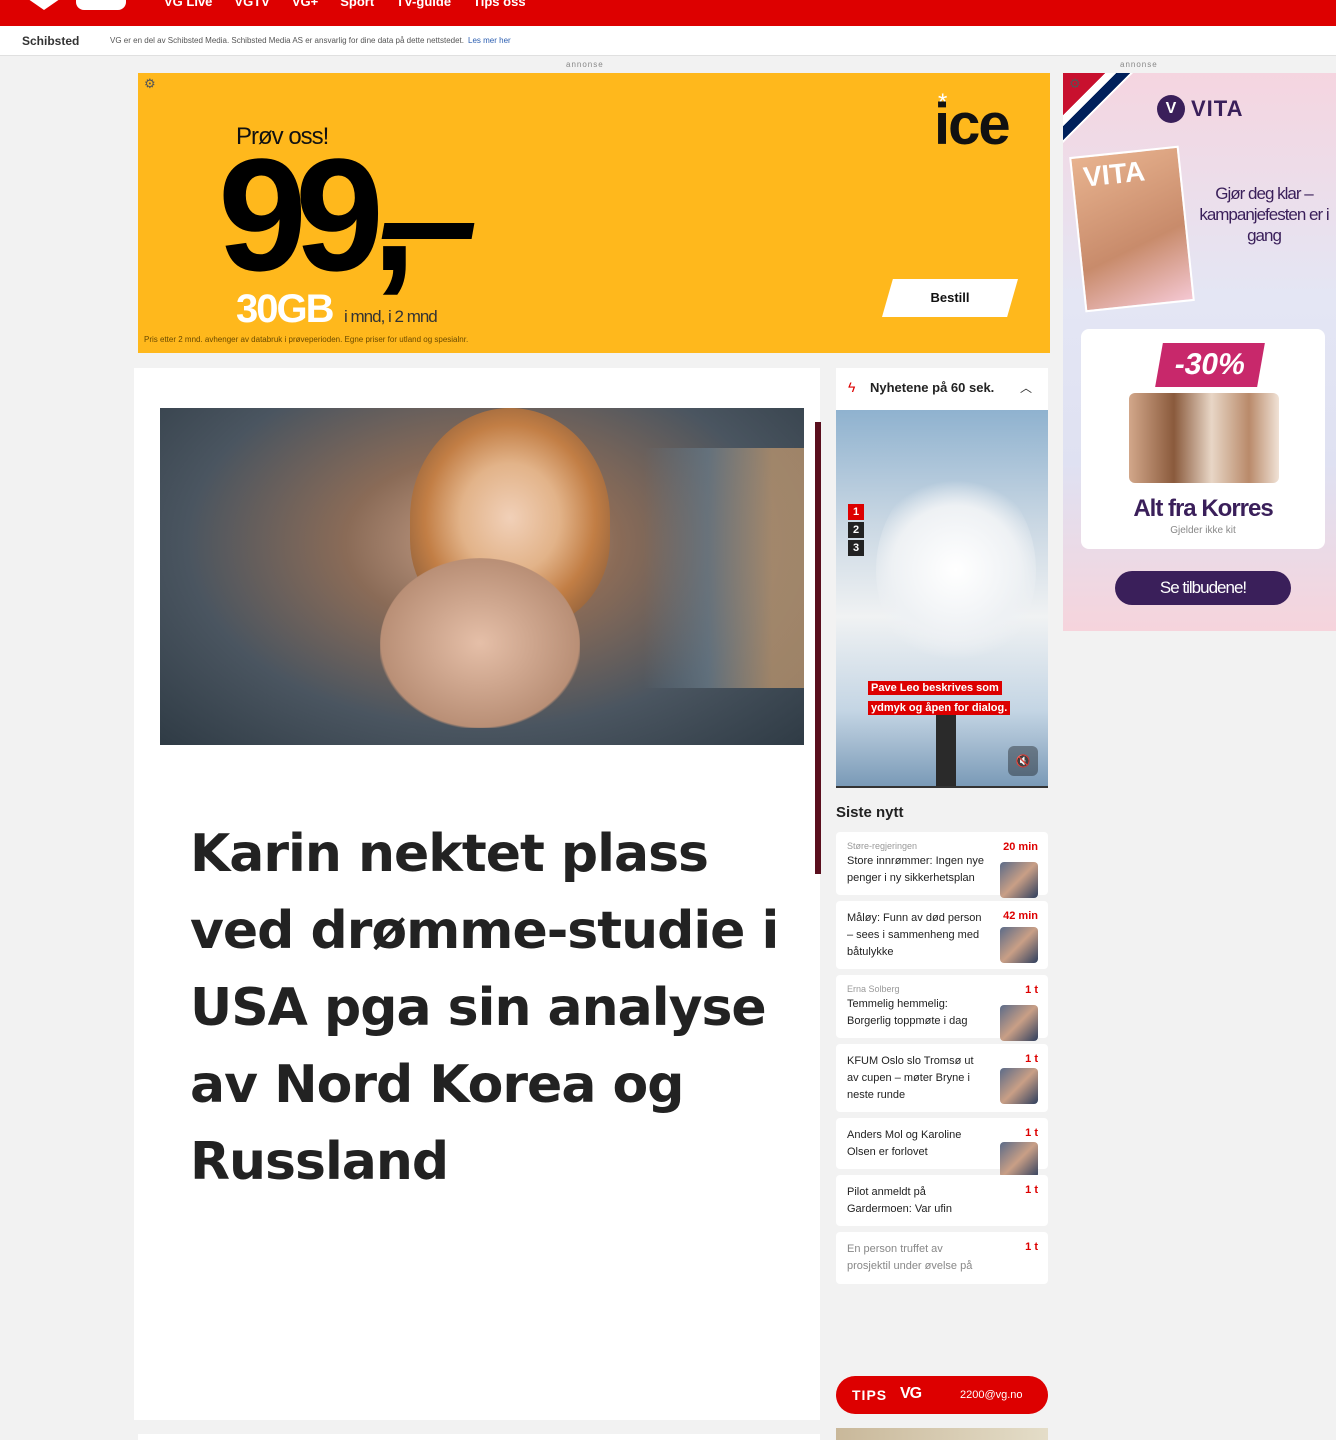 Image resolution: width=1336 pixels, height=1440 pixels. Describe the element at coordinates (972, 124) in the screenshot. I see `ice-logo: ice` at that location.